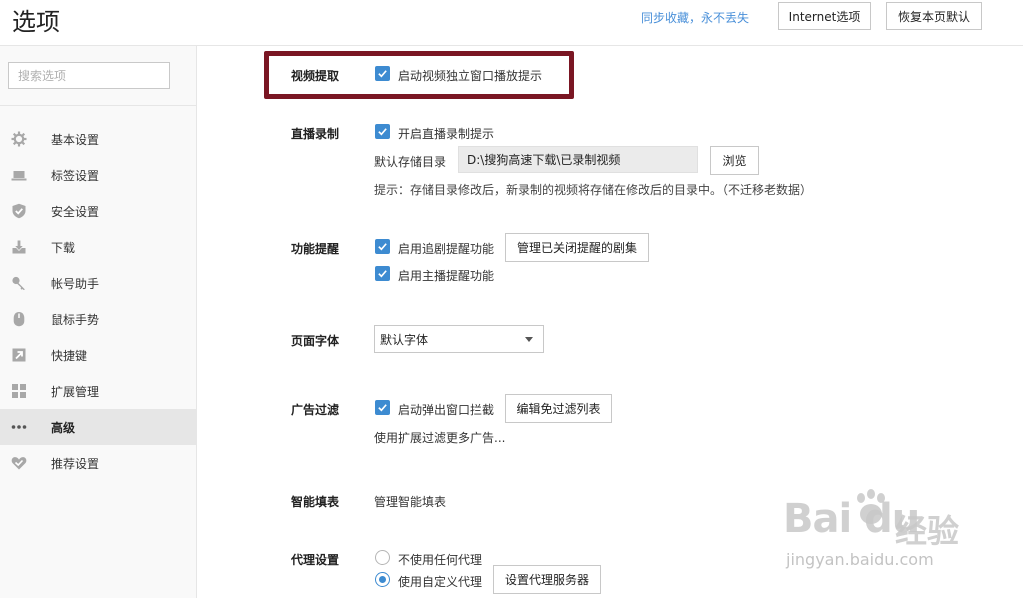  I want to click on font-select: 默认字体, so click(459, 339).